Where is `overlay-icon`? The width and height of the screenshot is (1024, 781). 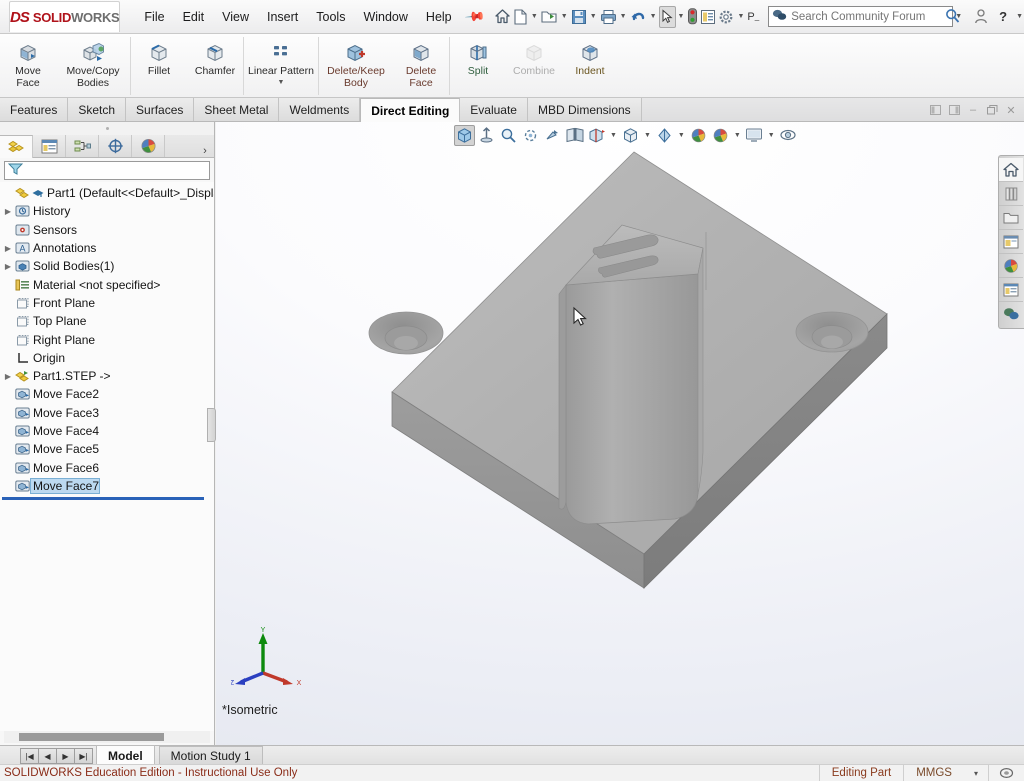 overlay-icon is located at coordinates (1006, 772).